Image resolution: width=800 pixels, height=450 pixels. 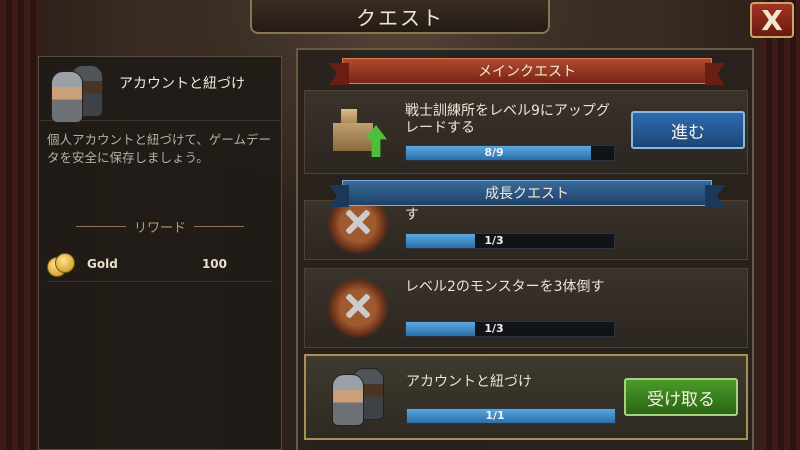 I want to click on reward-amount: 100, so click(x=214, y=263).